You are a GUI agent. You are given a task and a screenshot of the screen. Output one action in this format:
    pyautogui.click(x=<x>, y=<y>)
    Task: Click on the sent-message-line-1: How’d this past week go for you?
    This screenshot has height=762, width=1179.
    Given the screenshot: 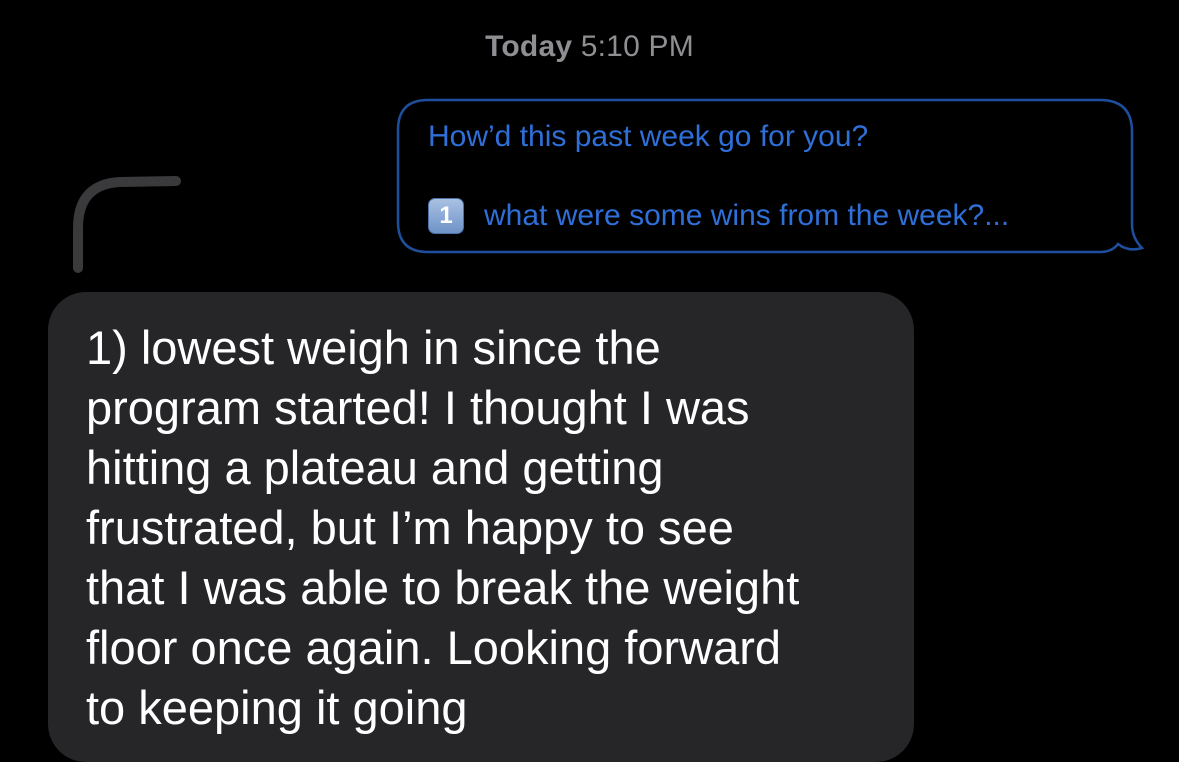 What is the action you would take?
    pyautogui.click(x=648, y=136)
    